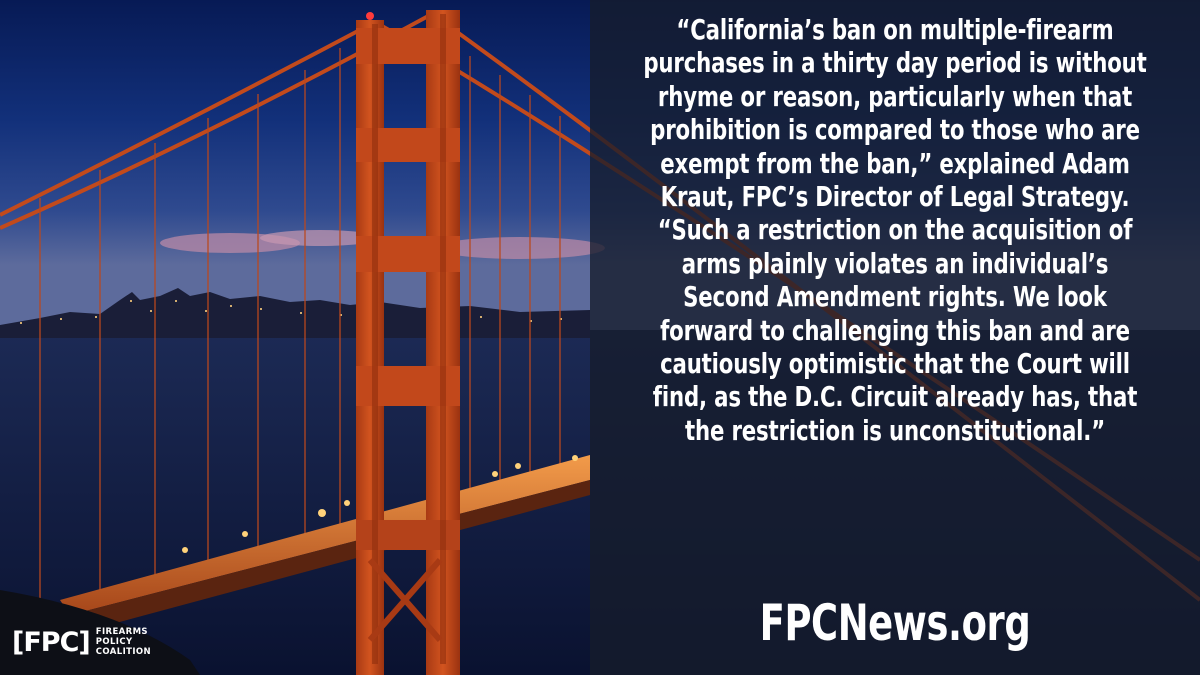  Describe the element at coordinates (895, 623) in the screenshot. I see `website-link: FPCNews.org` at that location.